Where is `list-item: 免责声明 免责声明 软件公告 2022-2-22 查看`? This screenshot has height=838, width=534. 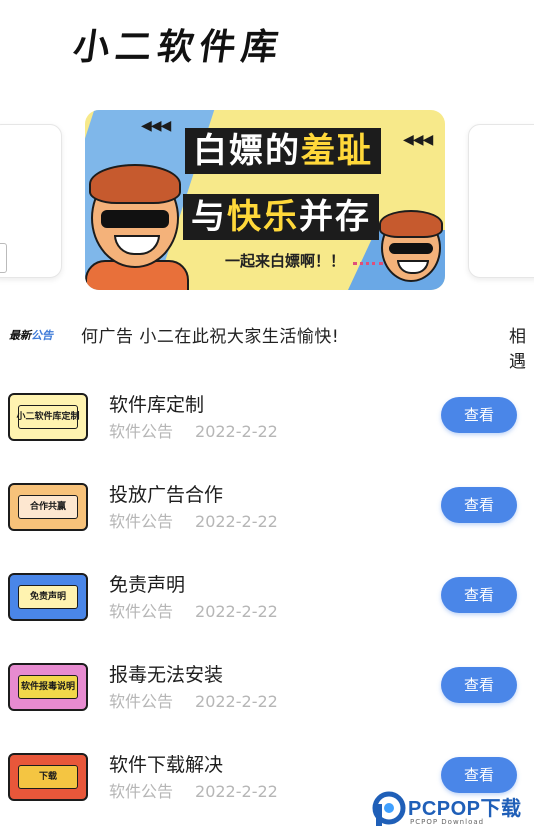
list-item: 免责声明 免责声明 软件公告 2022-2-22 查看 is located at coordinates (267, 593).